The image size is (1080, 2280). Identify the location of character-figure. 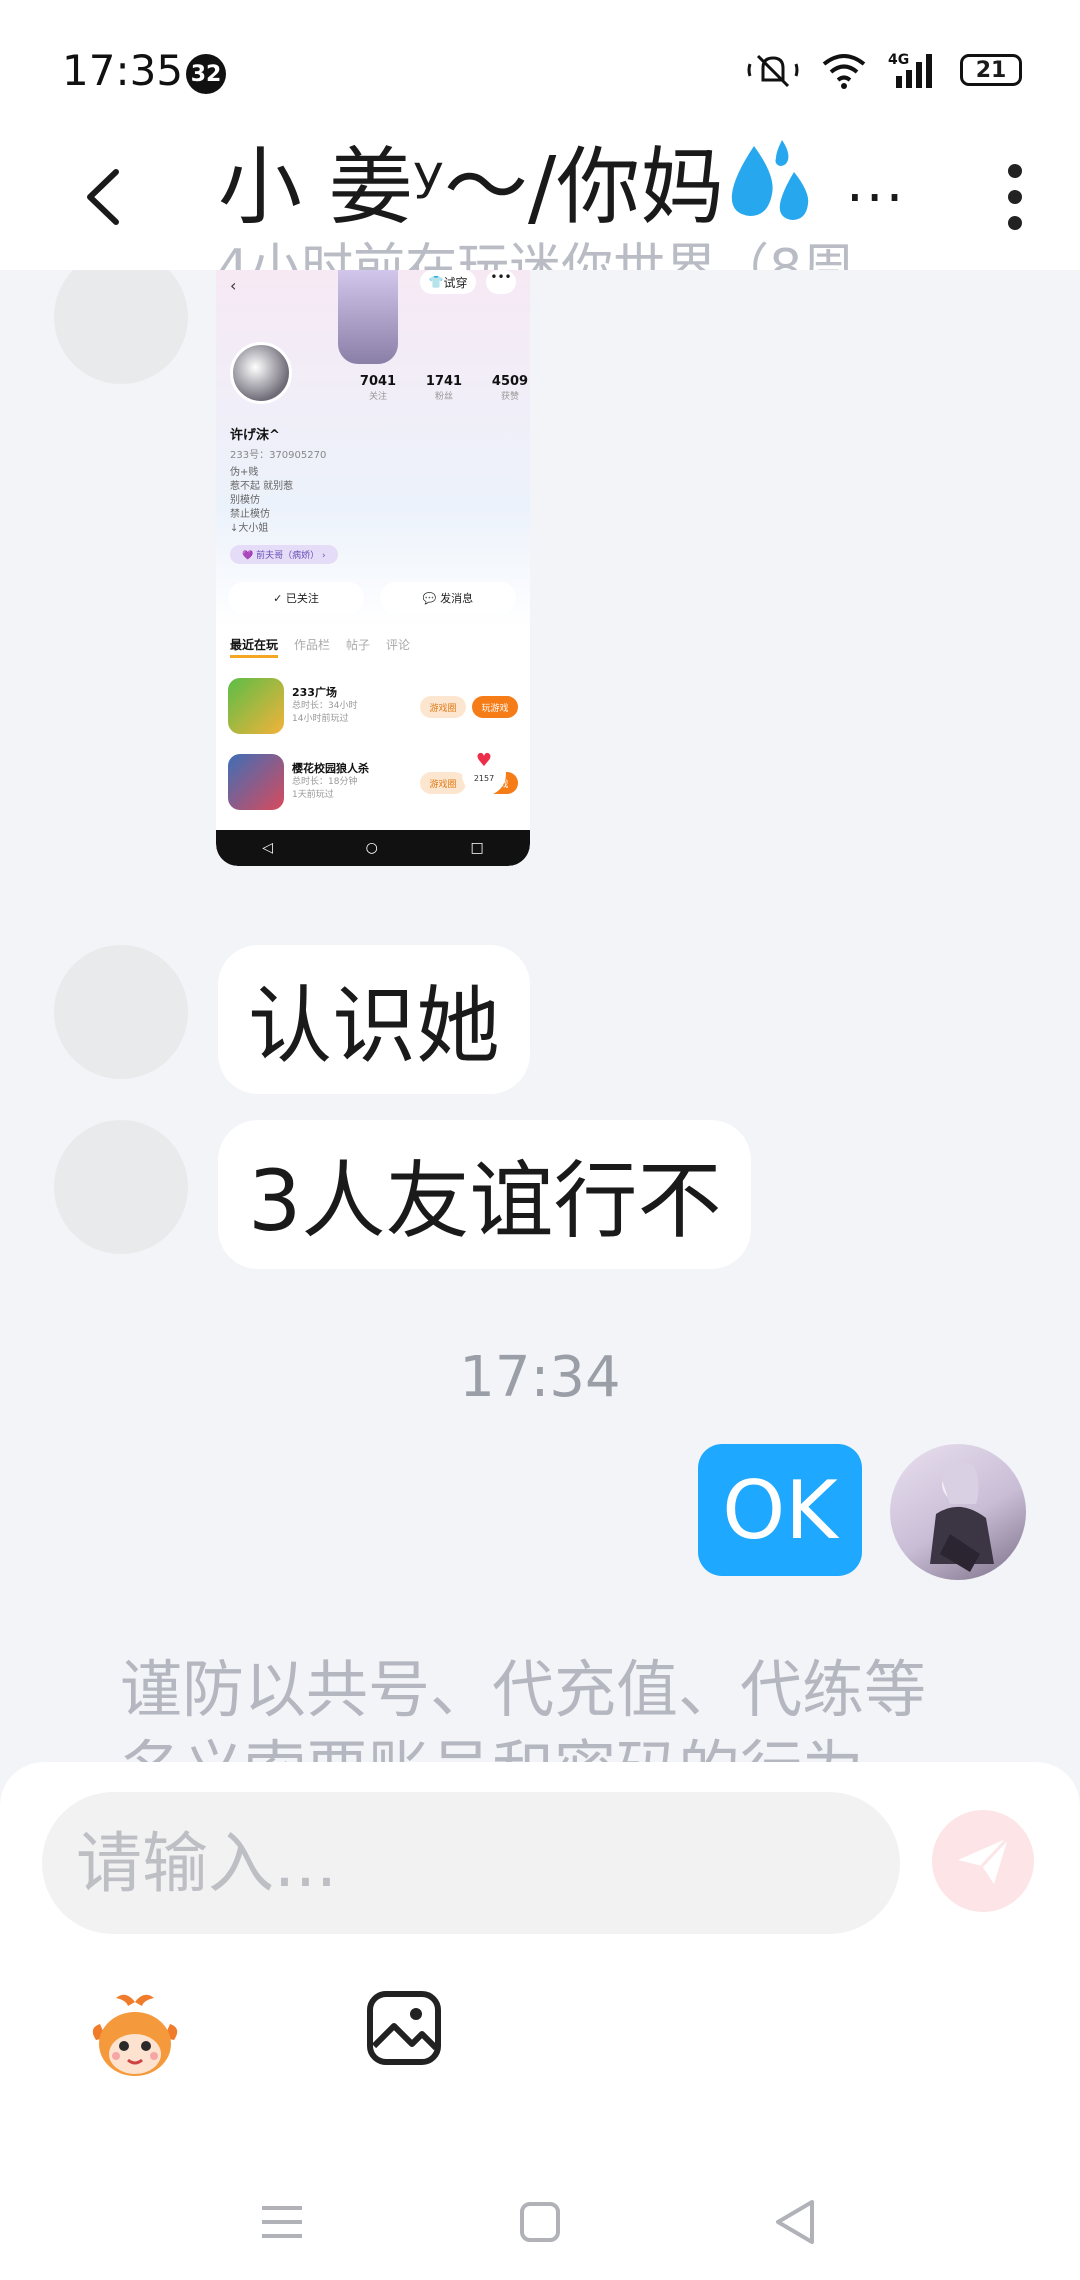
(368, 317).